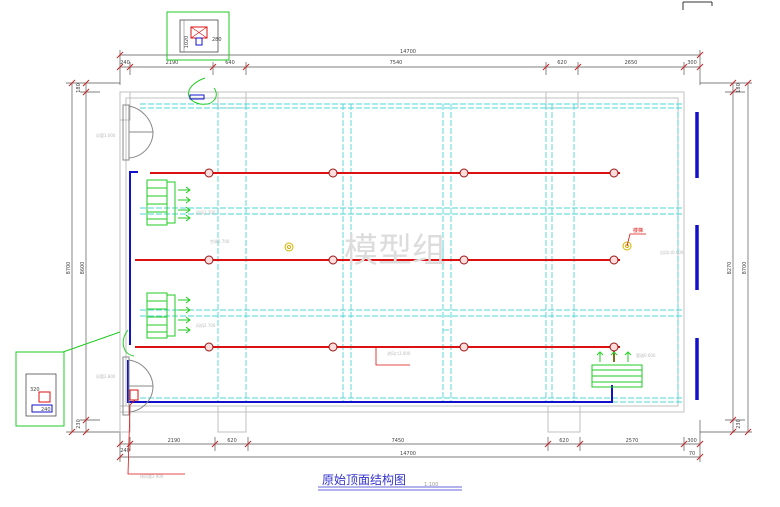 The width and height of the screenshot is (780, 507). What do you see at coordinates (458, 246) in the screenshot?
I see `ceiling-lights` at bounding box center [458, 246].